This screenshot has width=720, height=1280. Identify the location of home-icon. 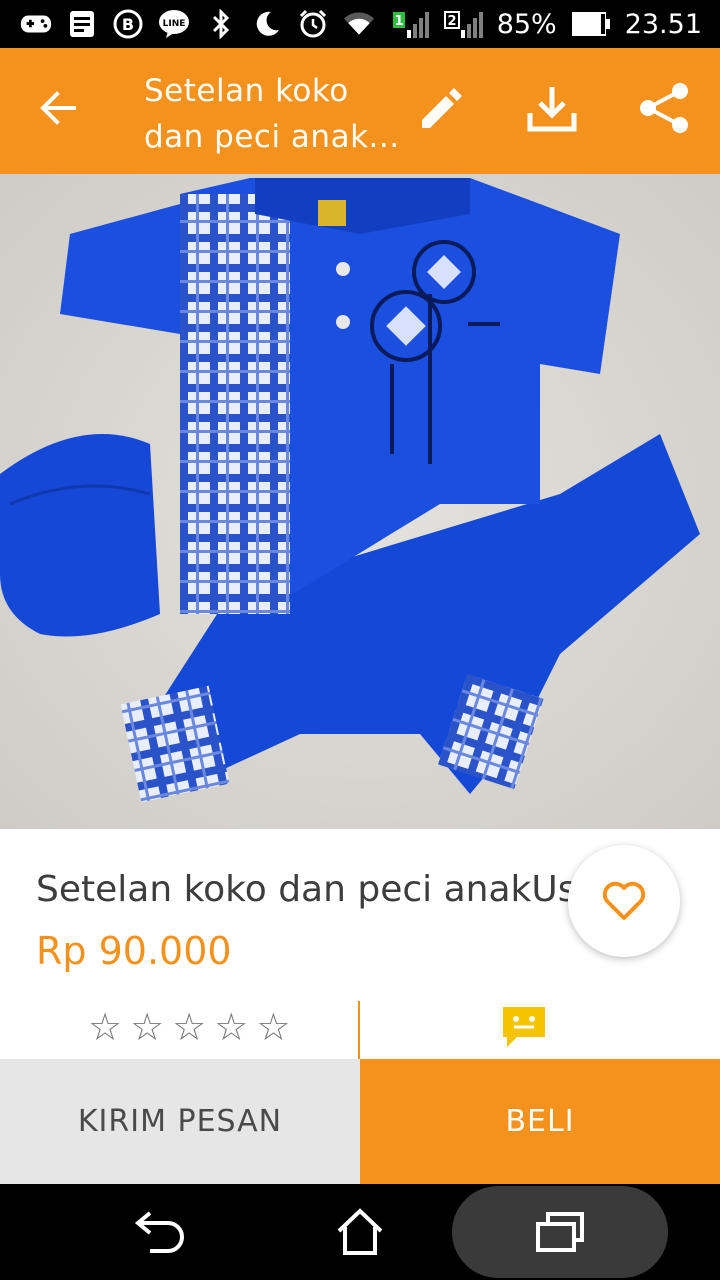
(360, 1231).